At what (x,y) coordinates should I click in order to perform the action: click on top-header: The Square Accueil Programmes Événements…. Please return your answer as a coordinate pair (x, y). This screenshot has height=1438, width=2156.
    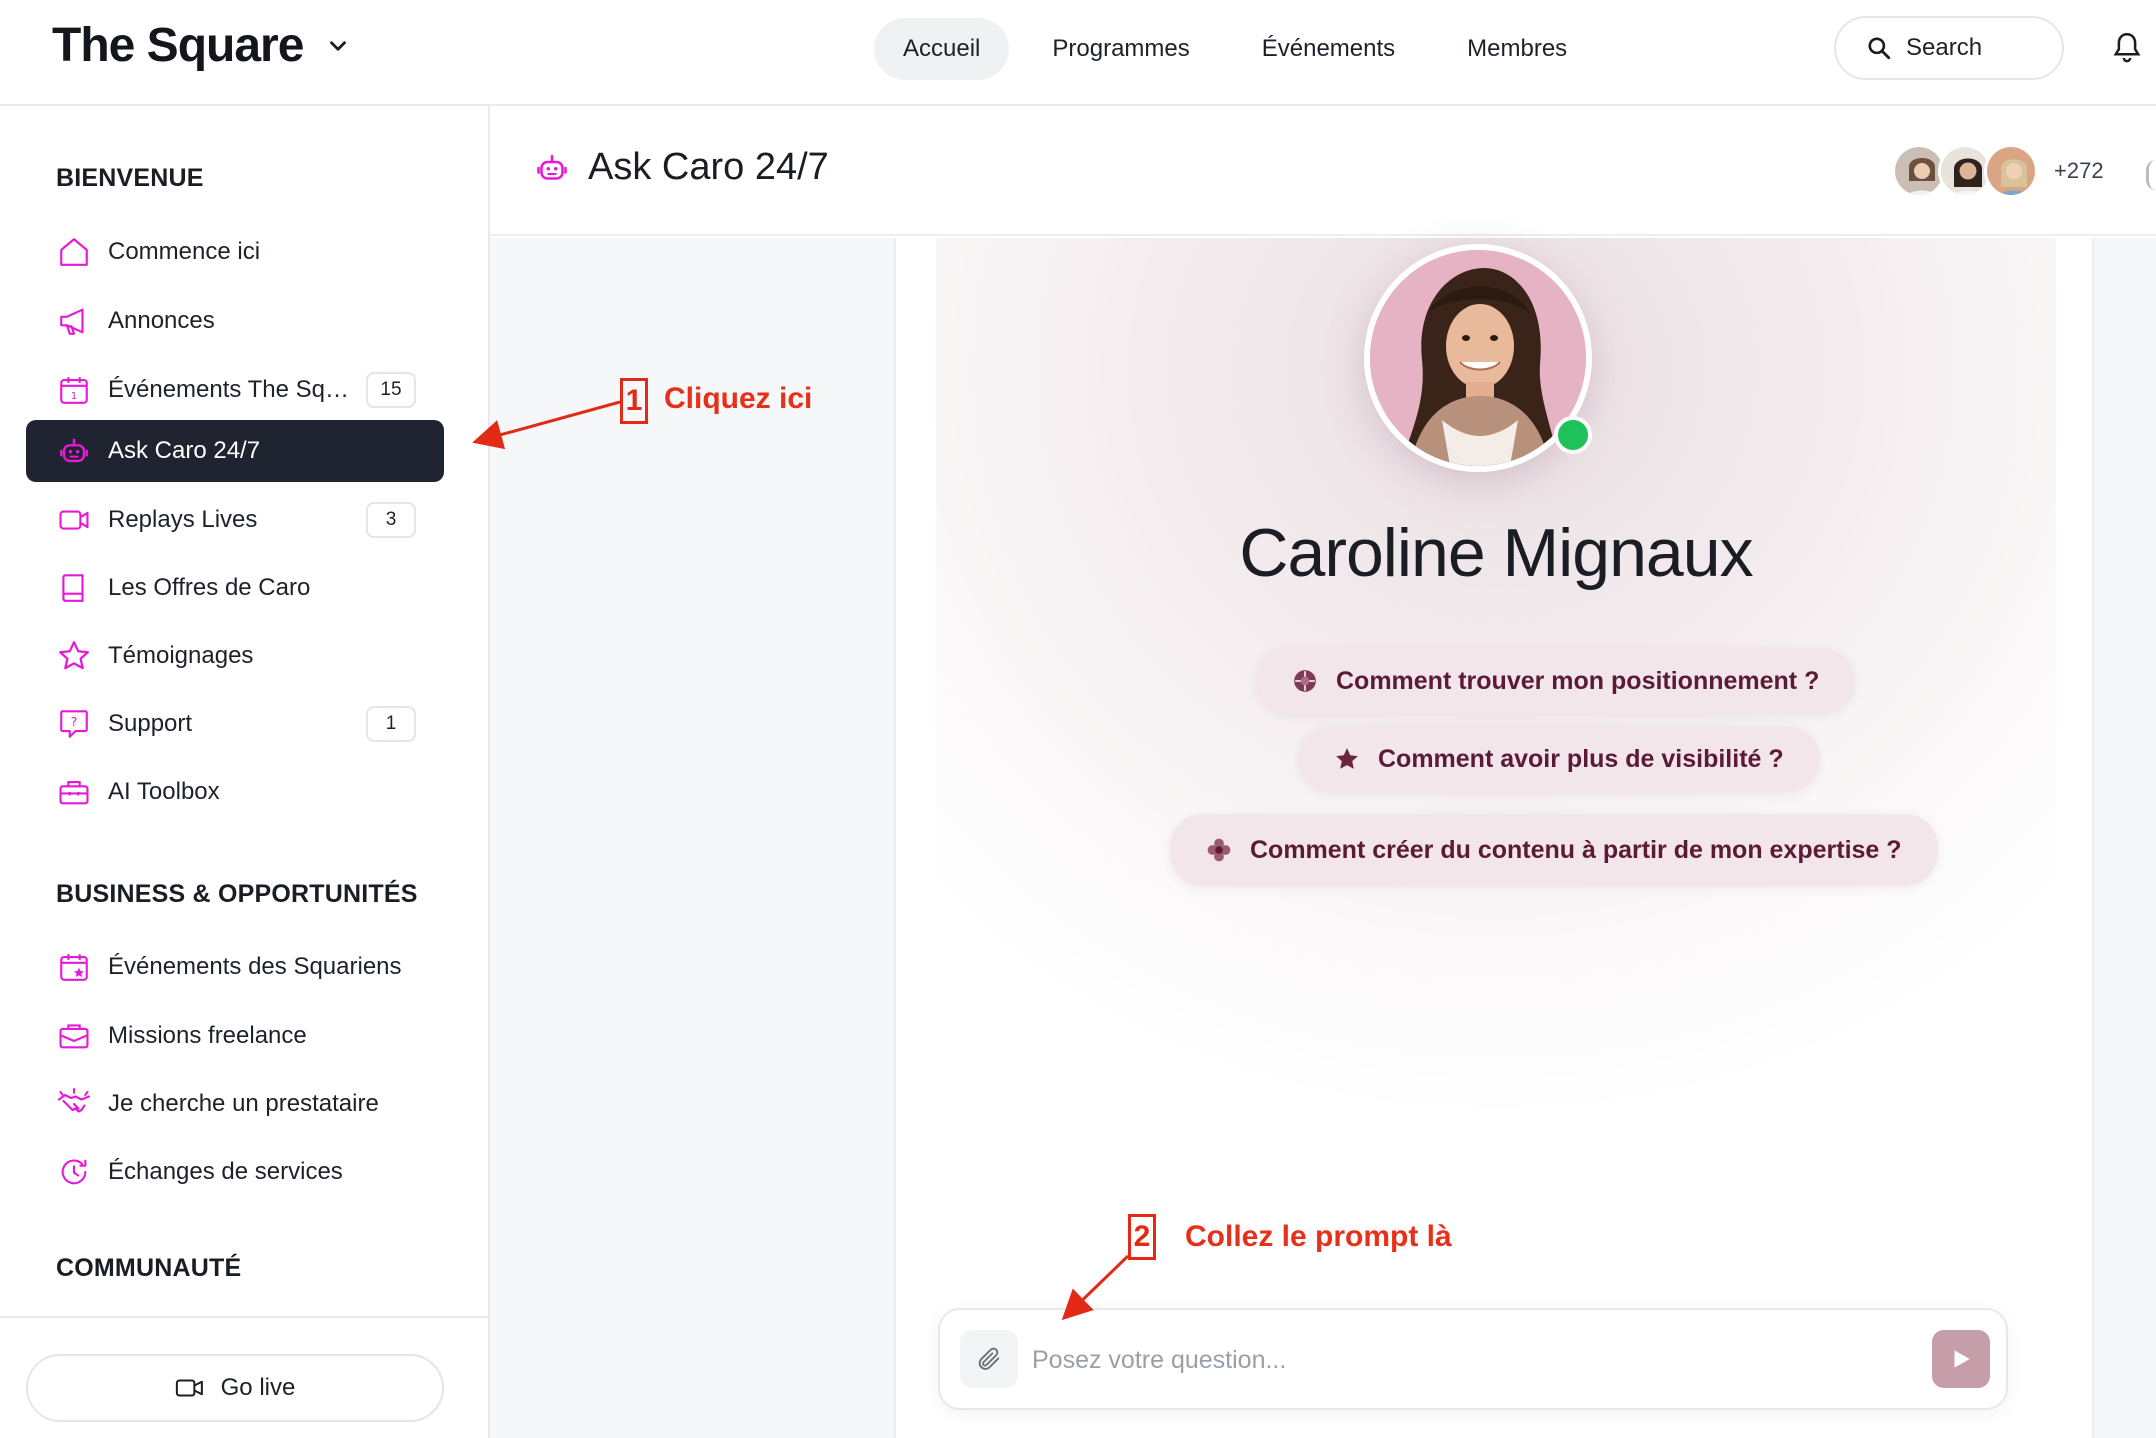
    Looking at the image, I should click on (1078, 53).